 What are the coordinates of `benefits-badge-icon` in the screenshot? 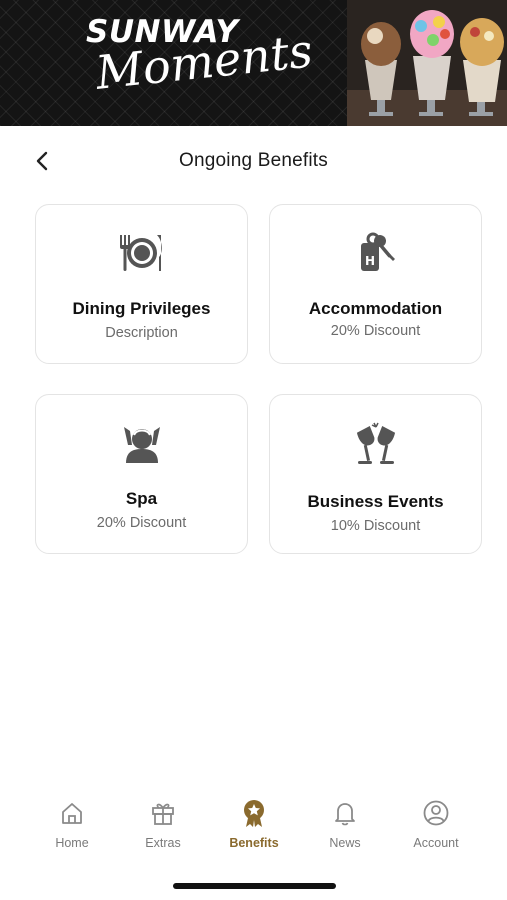 It's located at (254, 813).